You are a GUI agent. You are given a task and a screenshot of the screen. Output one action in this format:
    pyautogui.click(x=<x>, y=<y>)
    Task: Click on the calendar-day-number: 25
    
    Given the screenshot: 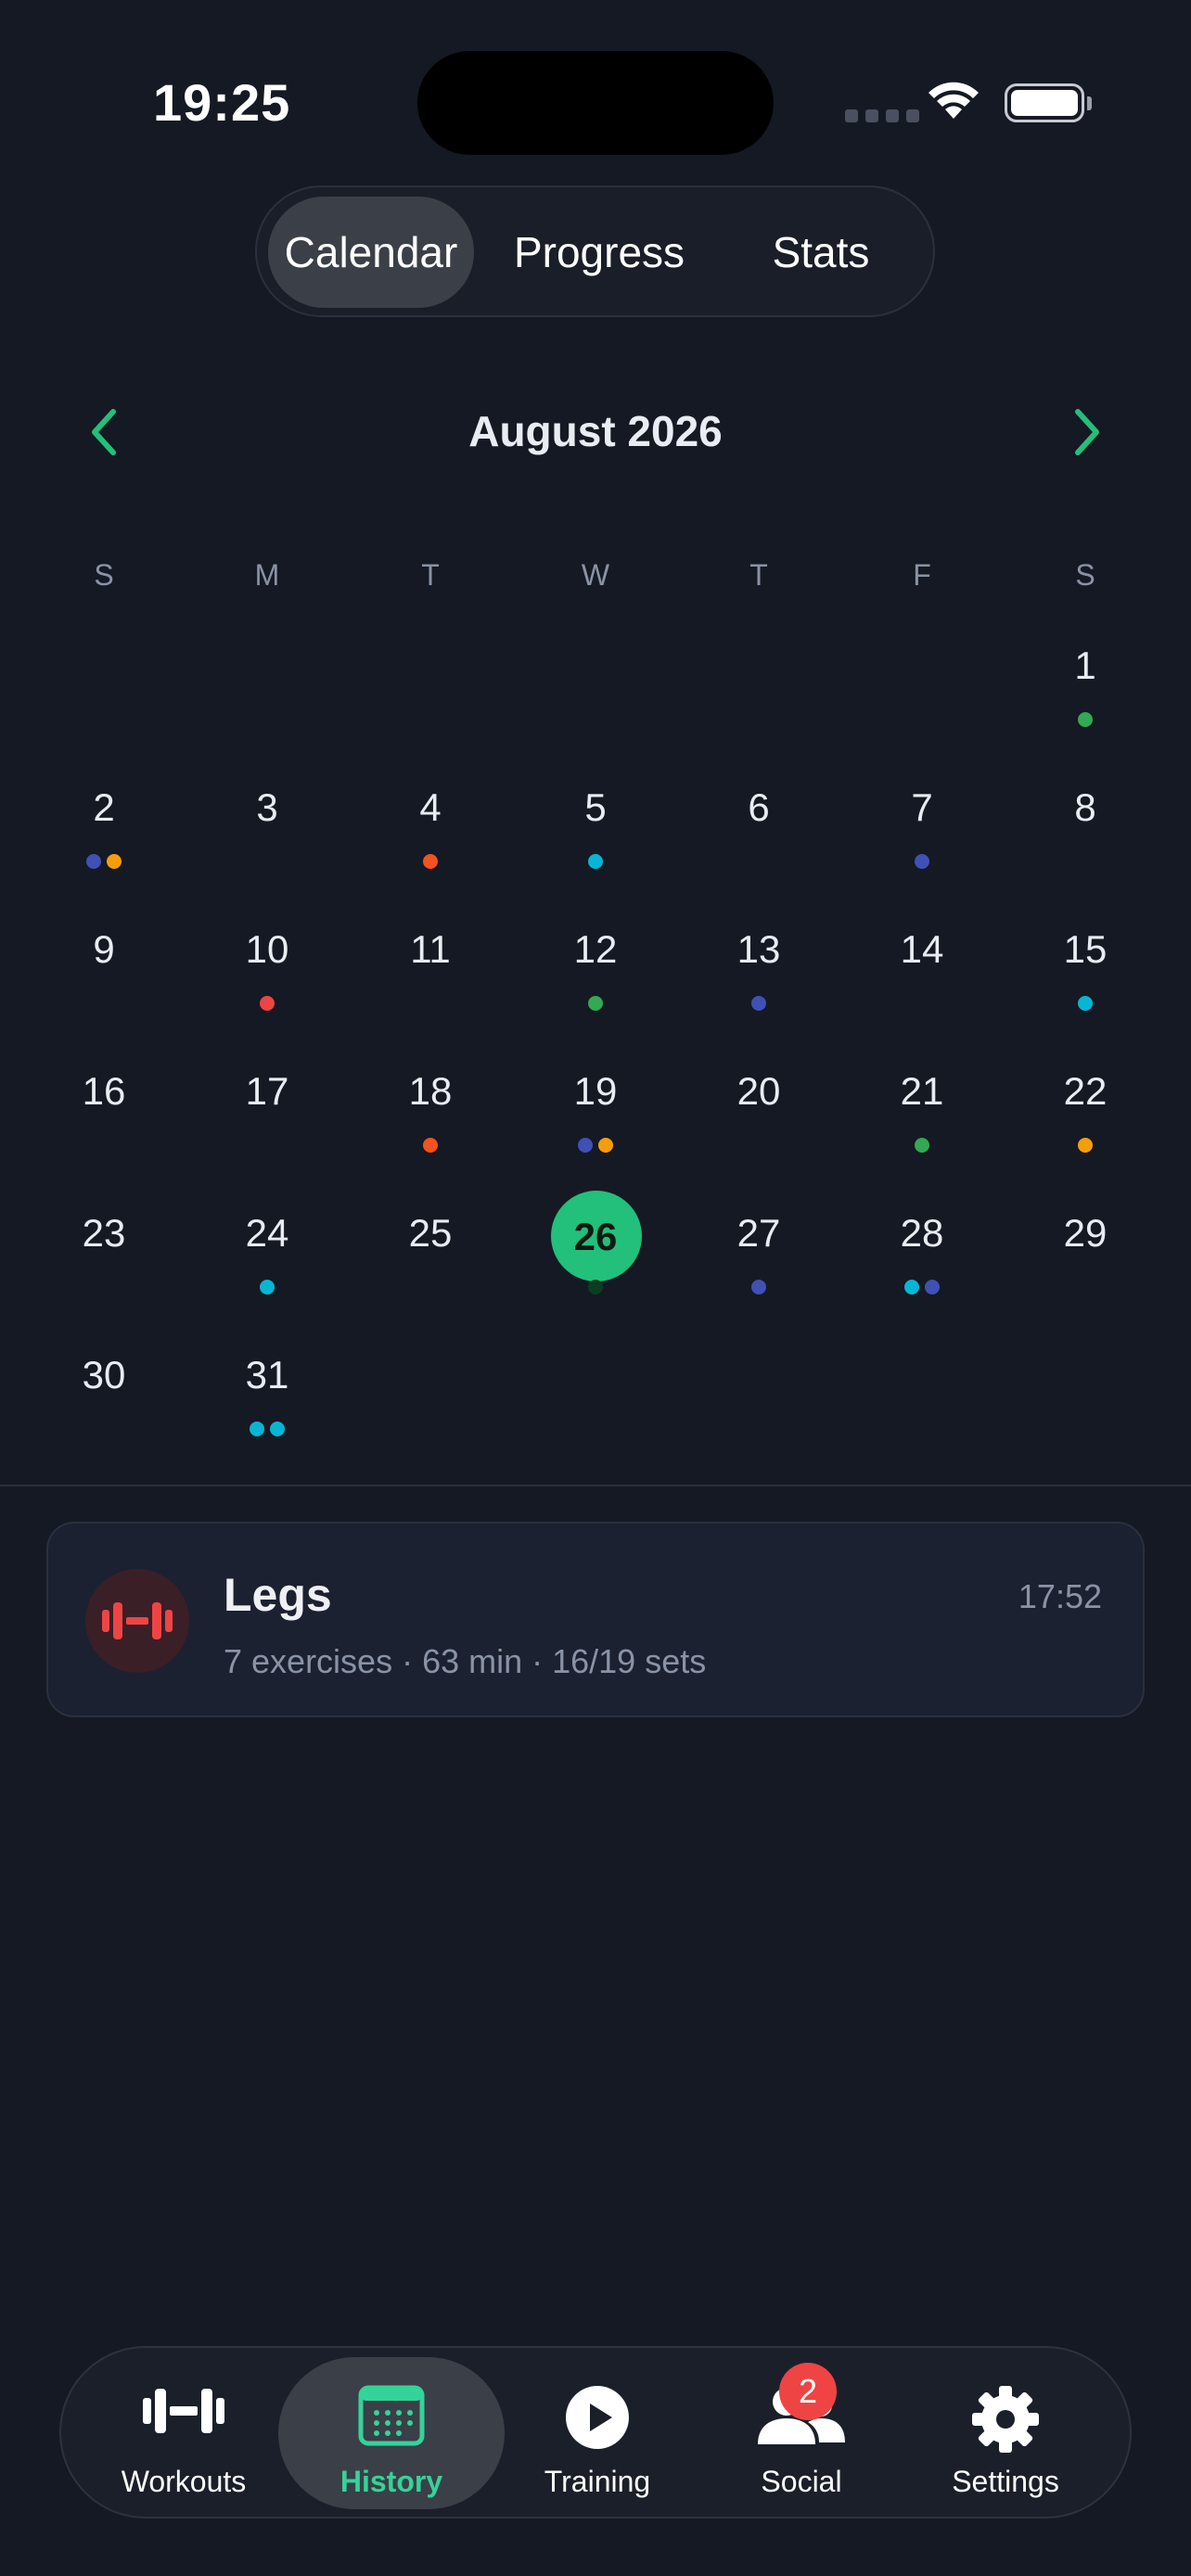 What is the action you would take?
    pyautogui.click(x=430, y=1233)
    